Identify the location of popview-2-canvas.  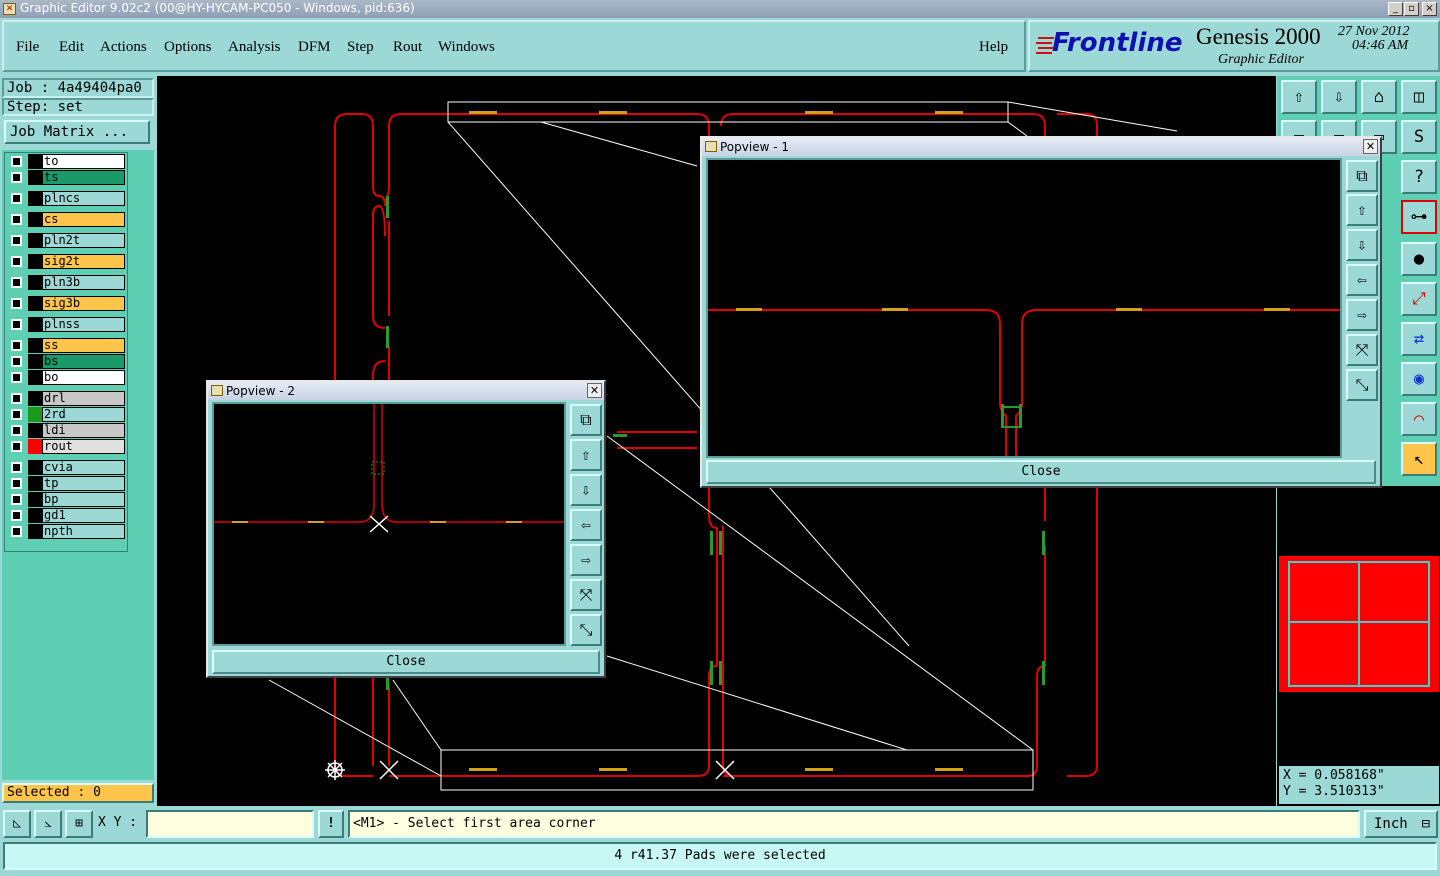
(389, 524).